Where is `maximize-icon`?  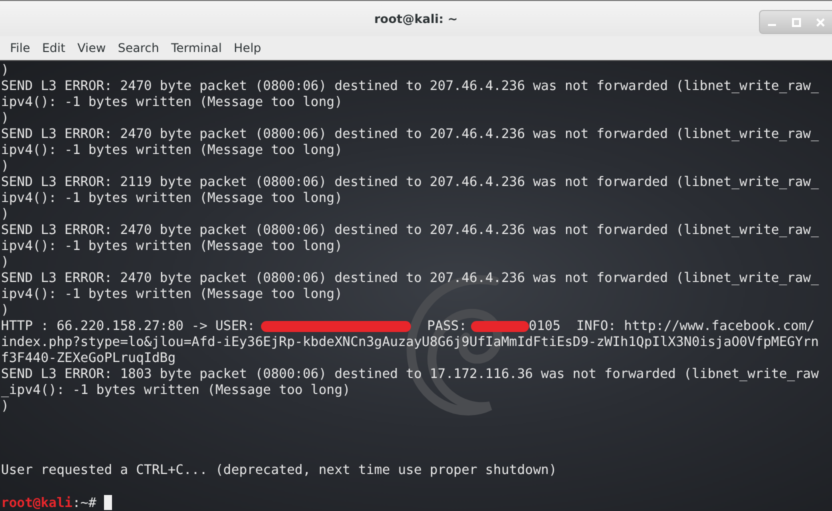 maximize-icon is located at coordinates (796, 22).